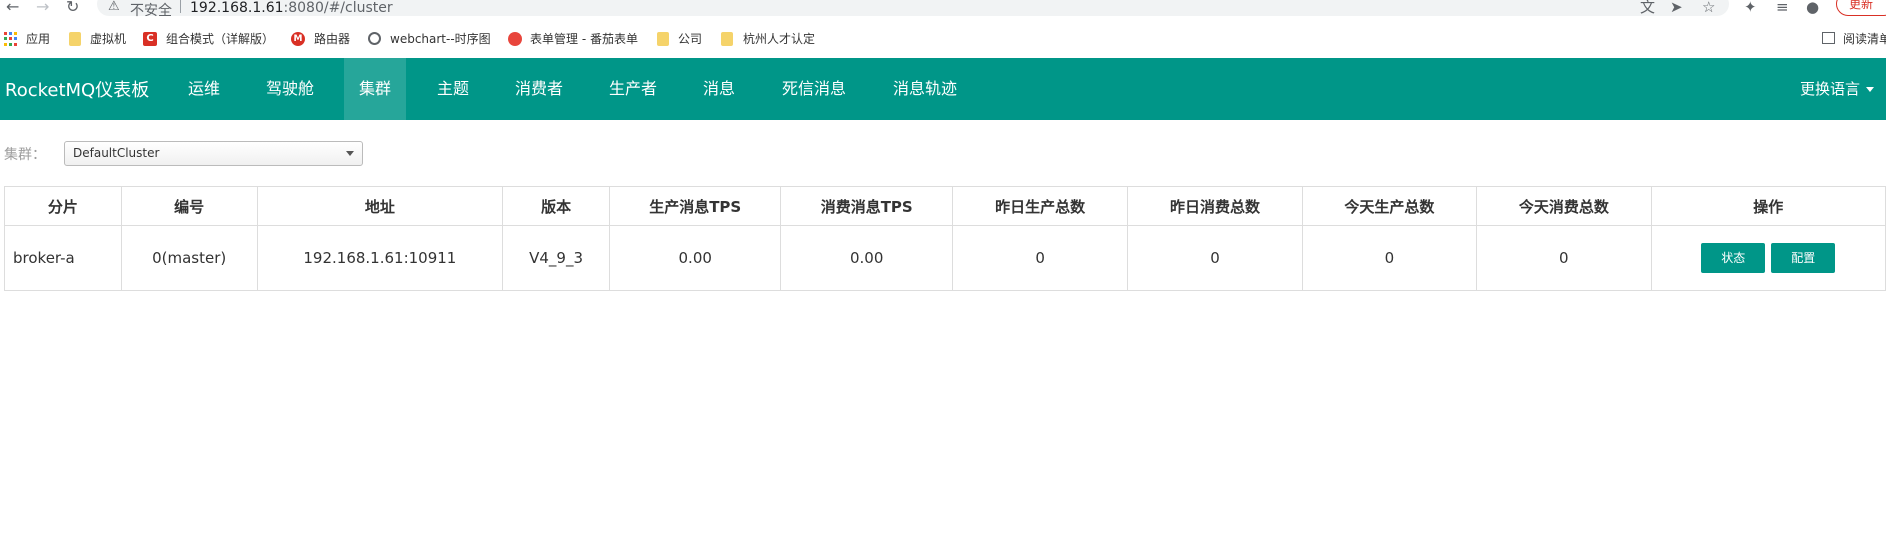 Image resolution: width=1886 pixels, height=545 pixels. What do you see at coordinates (375, 89) in the screenshot?
I see `nav-cluster: 集群` at bounding box center [375, 89].